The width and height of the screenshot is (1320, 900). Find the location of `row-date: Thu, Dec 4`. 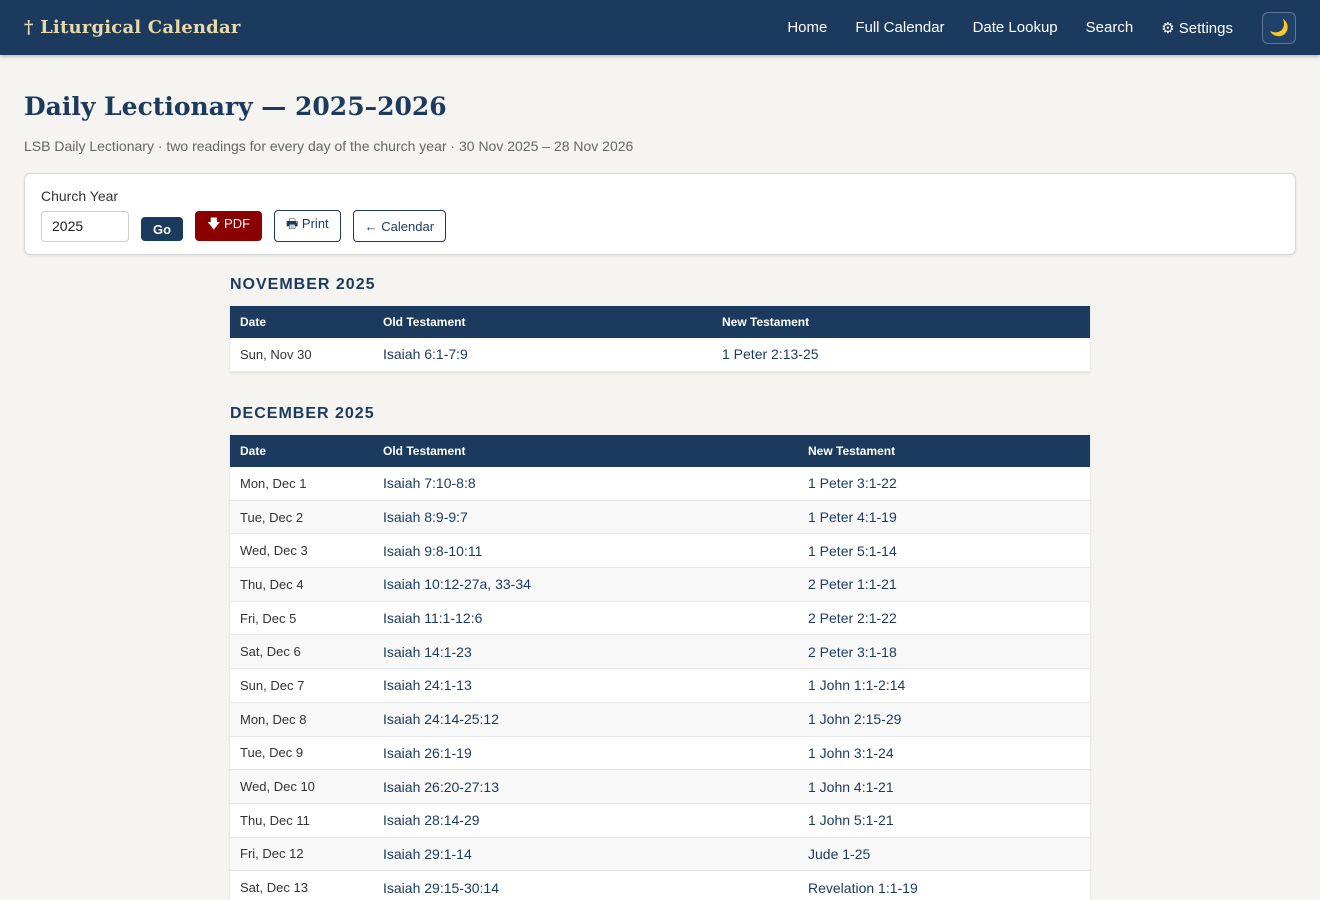

row-date: Thu, Dec 4 is located at coordinates (301, 584).